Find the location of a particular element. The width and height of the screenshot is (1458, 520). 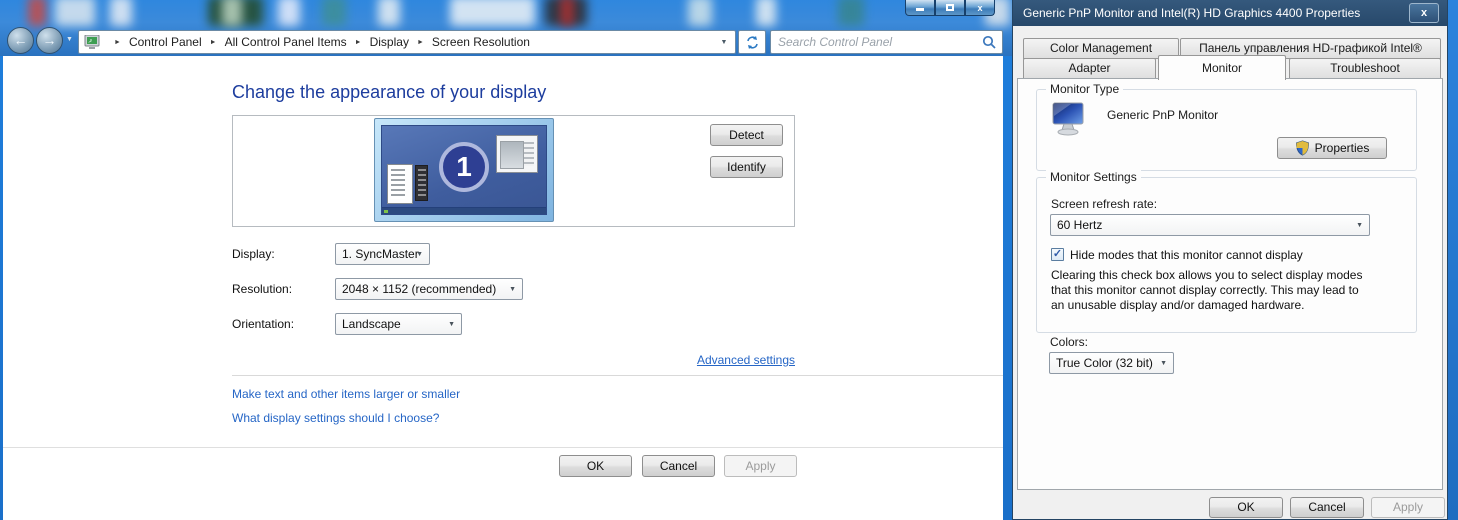

breadcrumb-item-display: Display is located at coordinates (389, 42).